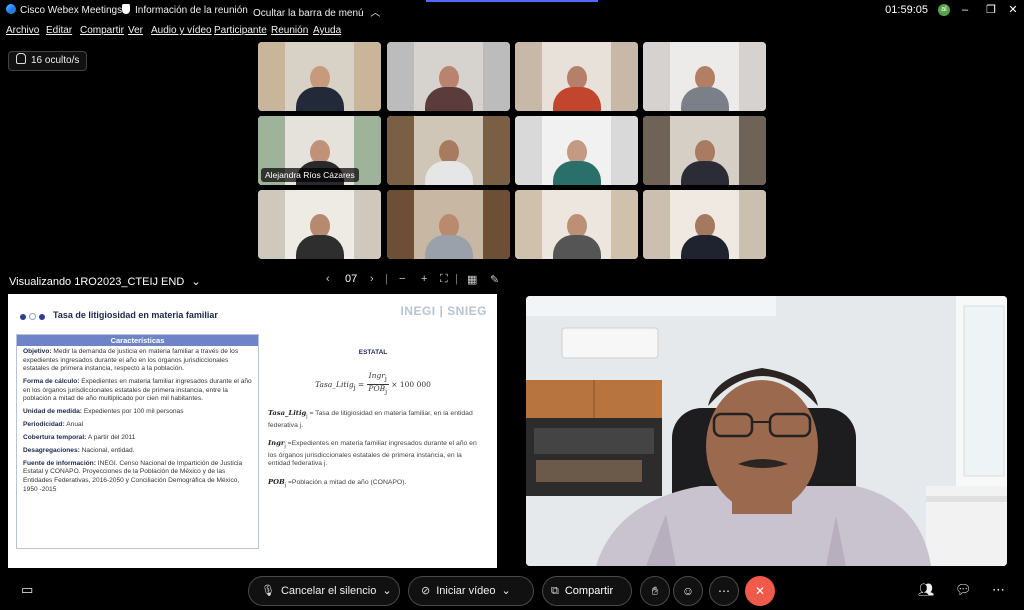 The height and width of the screenshot is (610, 1024). What do you see at coordinates (963, 590) in the screenshot?
I see `chat-icon: 💬︎` at bounding box center [963, 590].